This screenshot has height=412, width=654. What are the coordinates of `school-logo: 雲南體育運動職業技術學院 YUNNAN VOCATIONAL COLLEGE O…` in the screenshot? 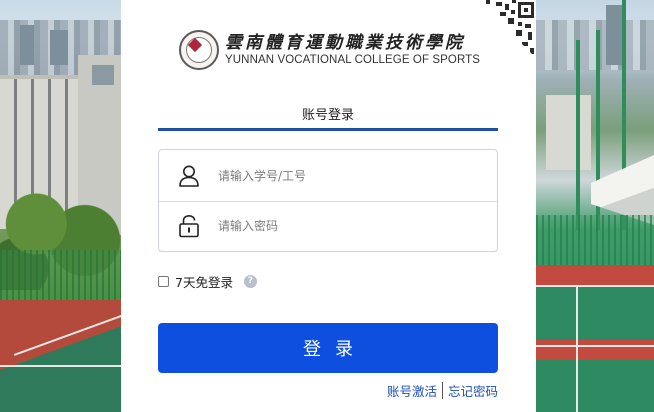 It's located at (329, 50).